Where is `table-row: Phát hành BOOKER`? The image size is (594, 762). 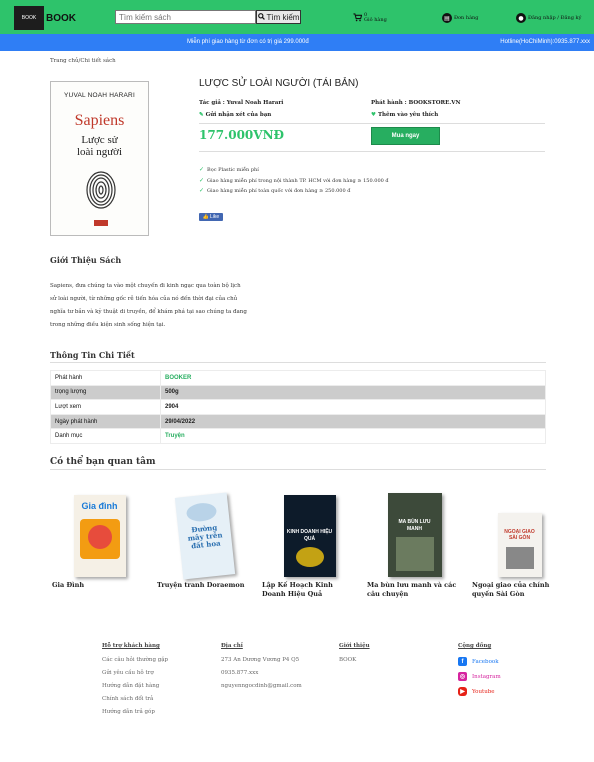 table-row: Phát hành BOOKER is located at coordinates (298, 378).